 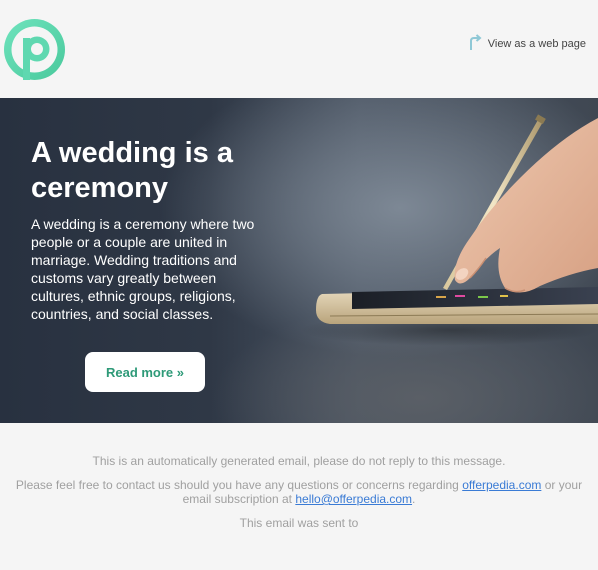 What do you see at coordinates (353, 499) in the screenshot?
I see `email-contact-link: hello@offerpedia.com` at bounding box center [353, 499].